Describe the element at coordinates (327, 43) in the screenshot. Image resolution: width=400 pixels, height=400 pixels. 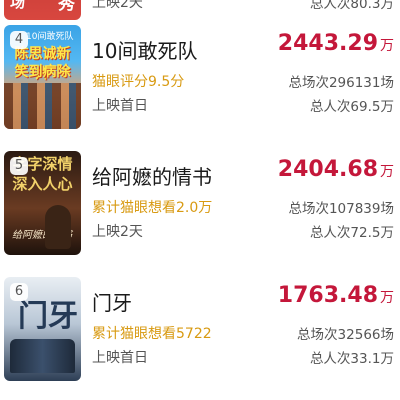
I see `box-office-value: 2443.29` at that location.